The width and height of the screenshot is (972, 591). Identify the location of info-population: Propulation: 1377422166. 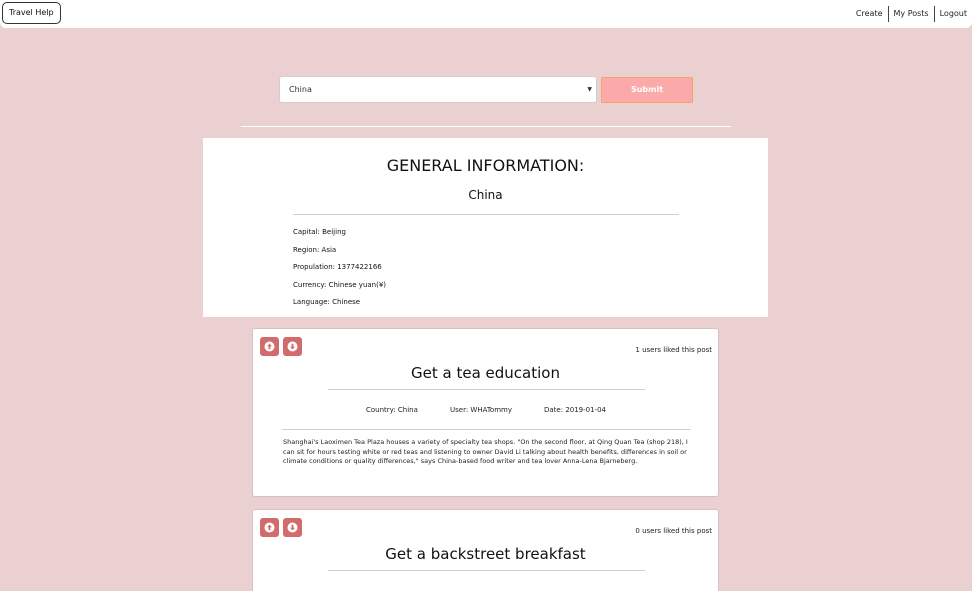
(337, 267).